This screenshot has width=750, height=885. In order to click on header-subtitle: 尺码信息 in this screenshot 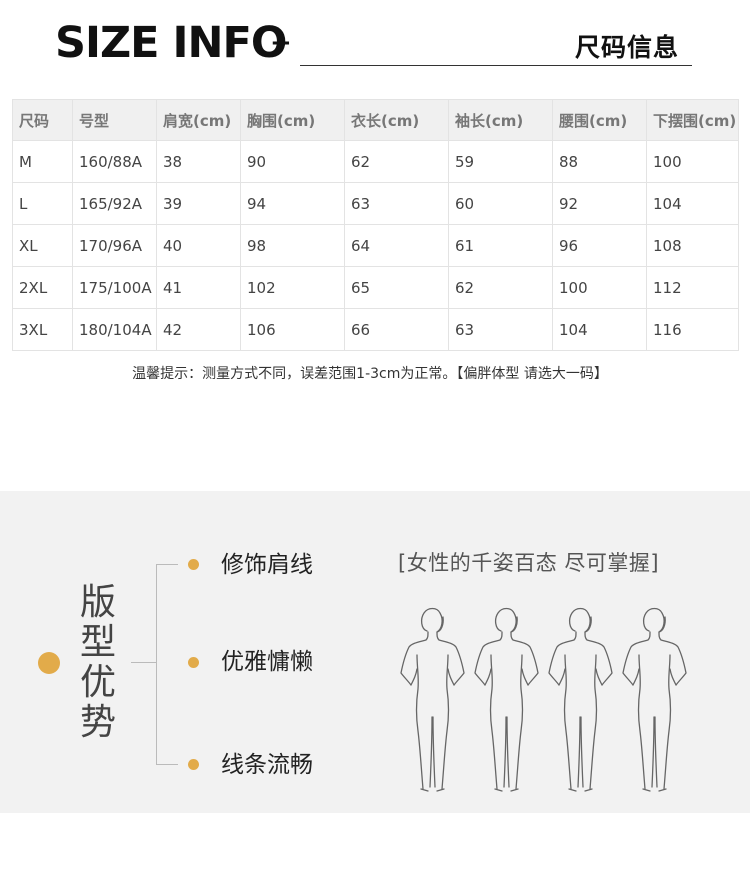, I will do `click(627, 47)`.